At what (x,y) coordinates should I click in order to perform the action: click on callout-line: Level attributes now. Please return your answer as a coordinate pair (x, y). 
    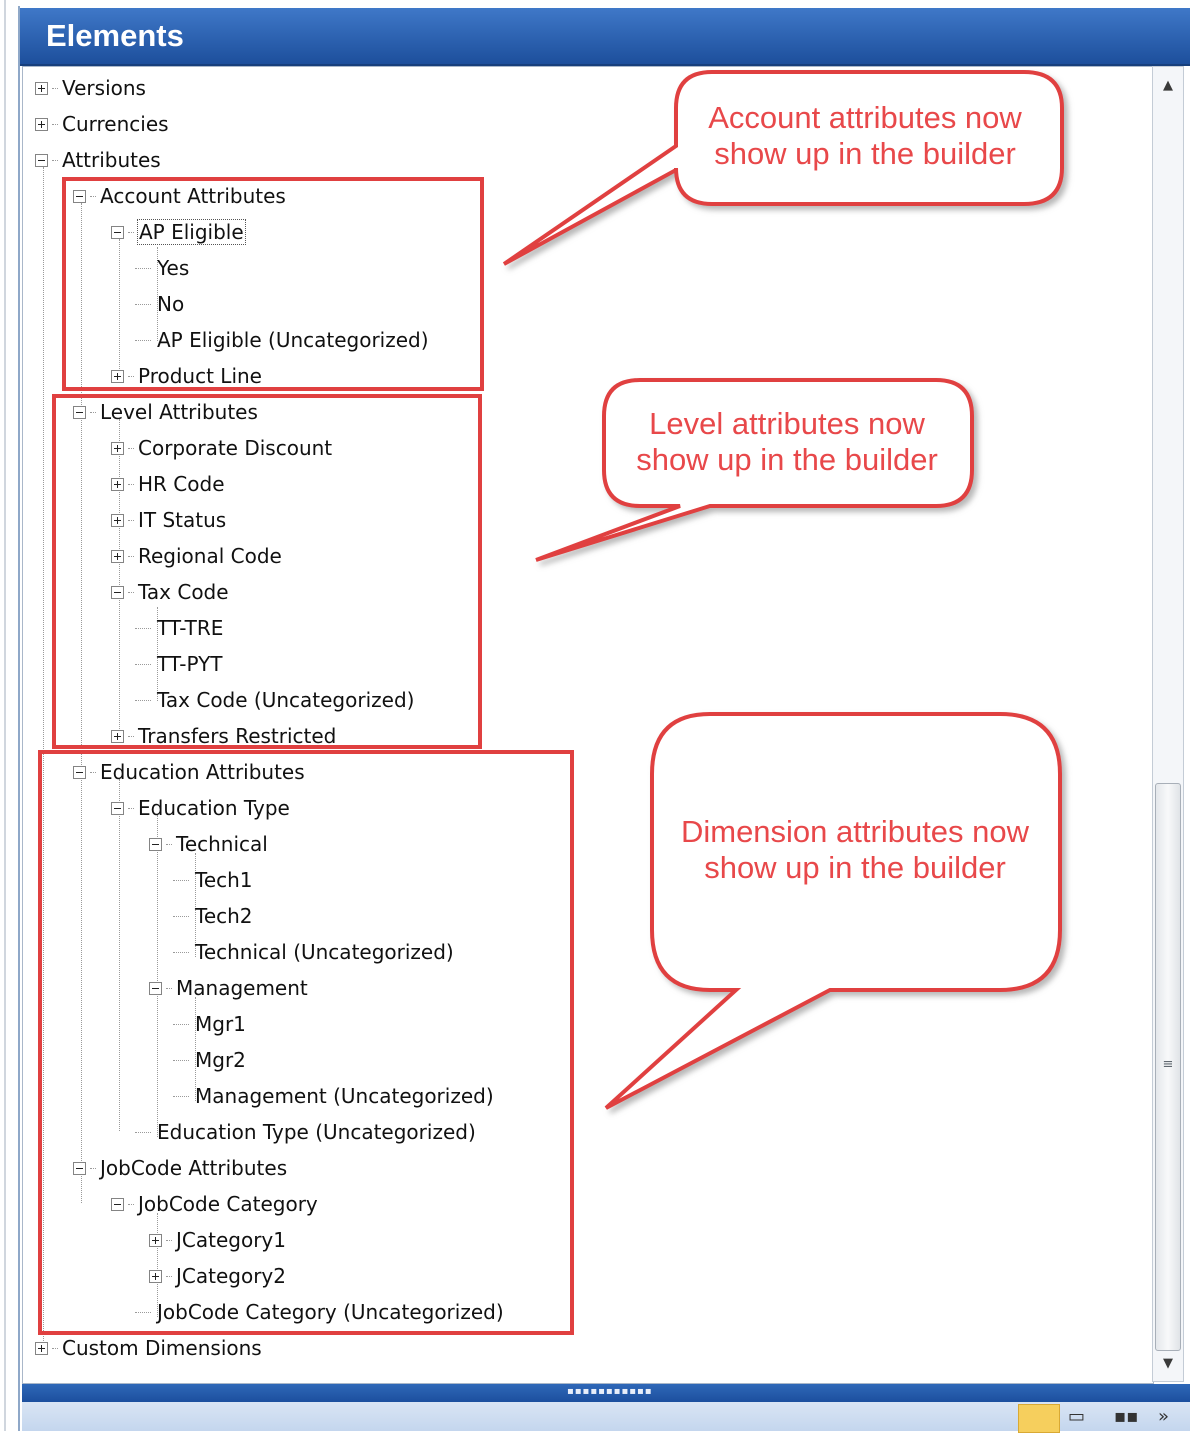
    Looking at the image, I should click on (787, 423).